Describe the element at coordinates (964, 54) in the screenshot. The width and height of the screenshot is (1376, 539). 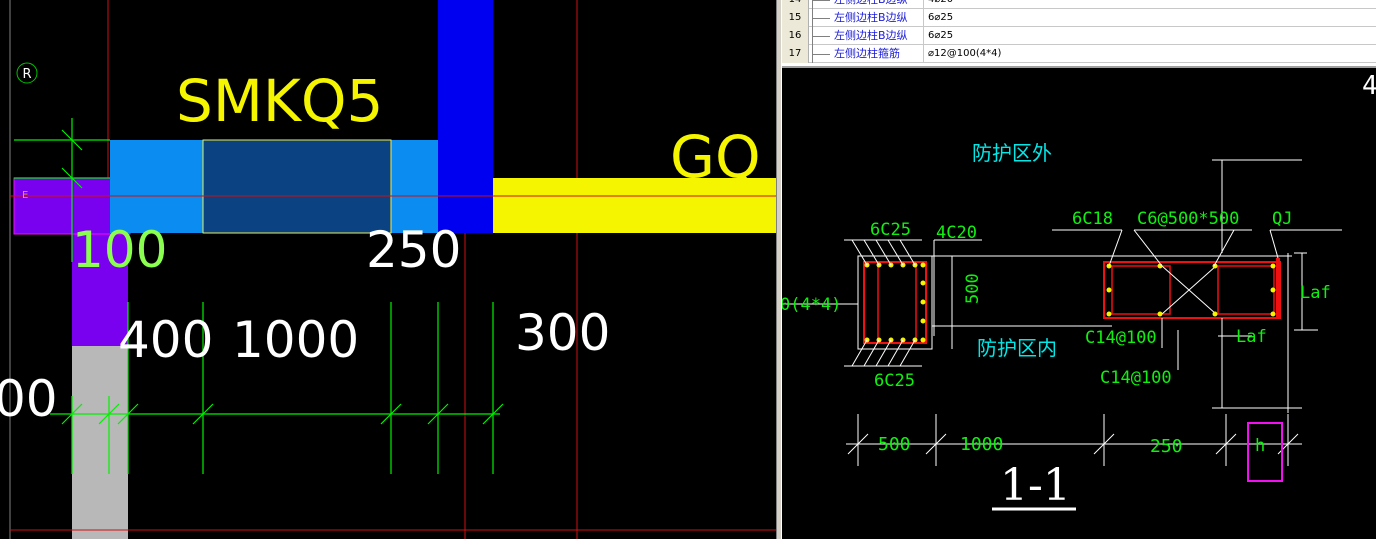
I see `param-value: ⌀12@100(4*4)` at that location.